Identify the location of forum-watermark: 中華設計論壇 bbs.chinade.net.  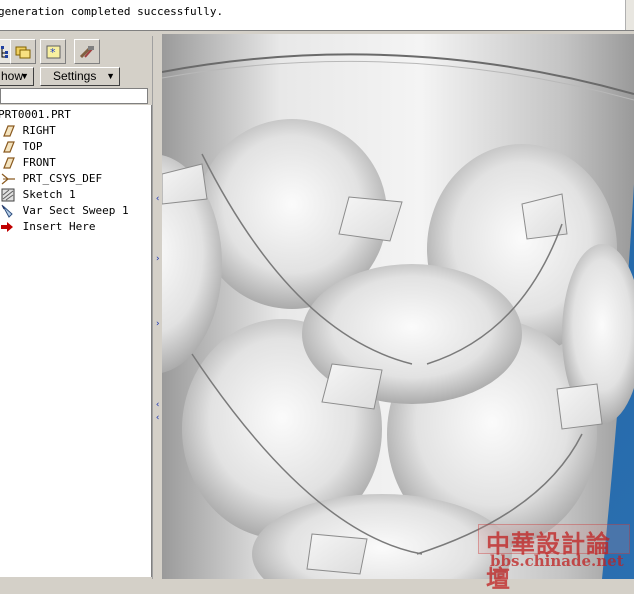
(554, 557).